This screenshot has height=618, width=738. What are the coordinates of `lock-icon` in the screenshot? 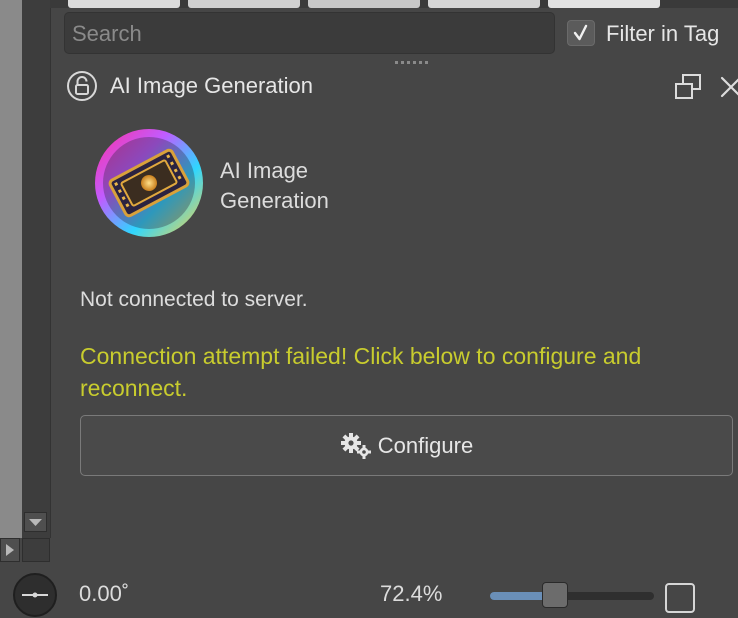 It's located at (82, 86).